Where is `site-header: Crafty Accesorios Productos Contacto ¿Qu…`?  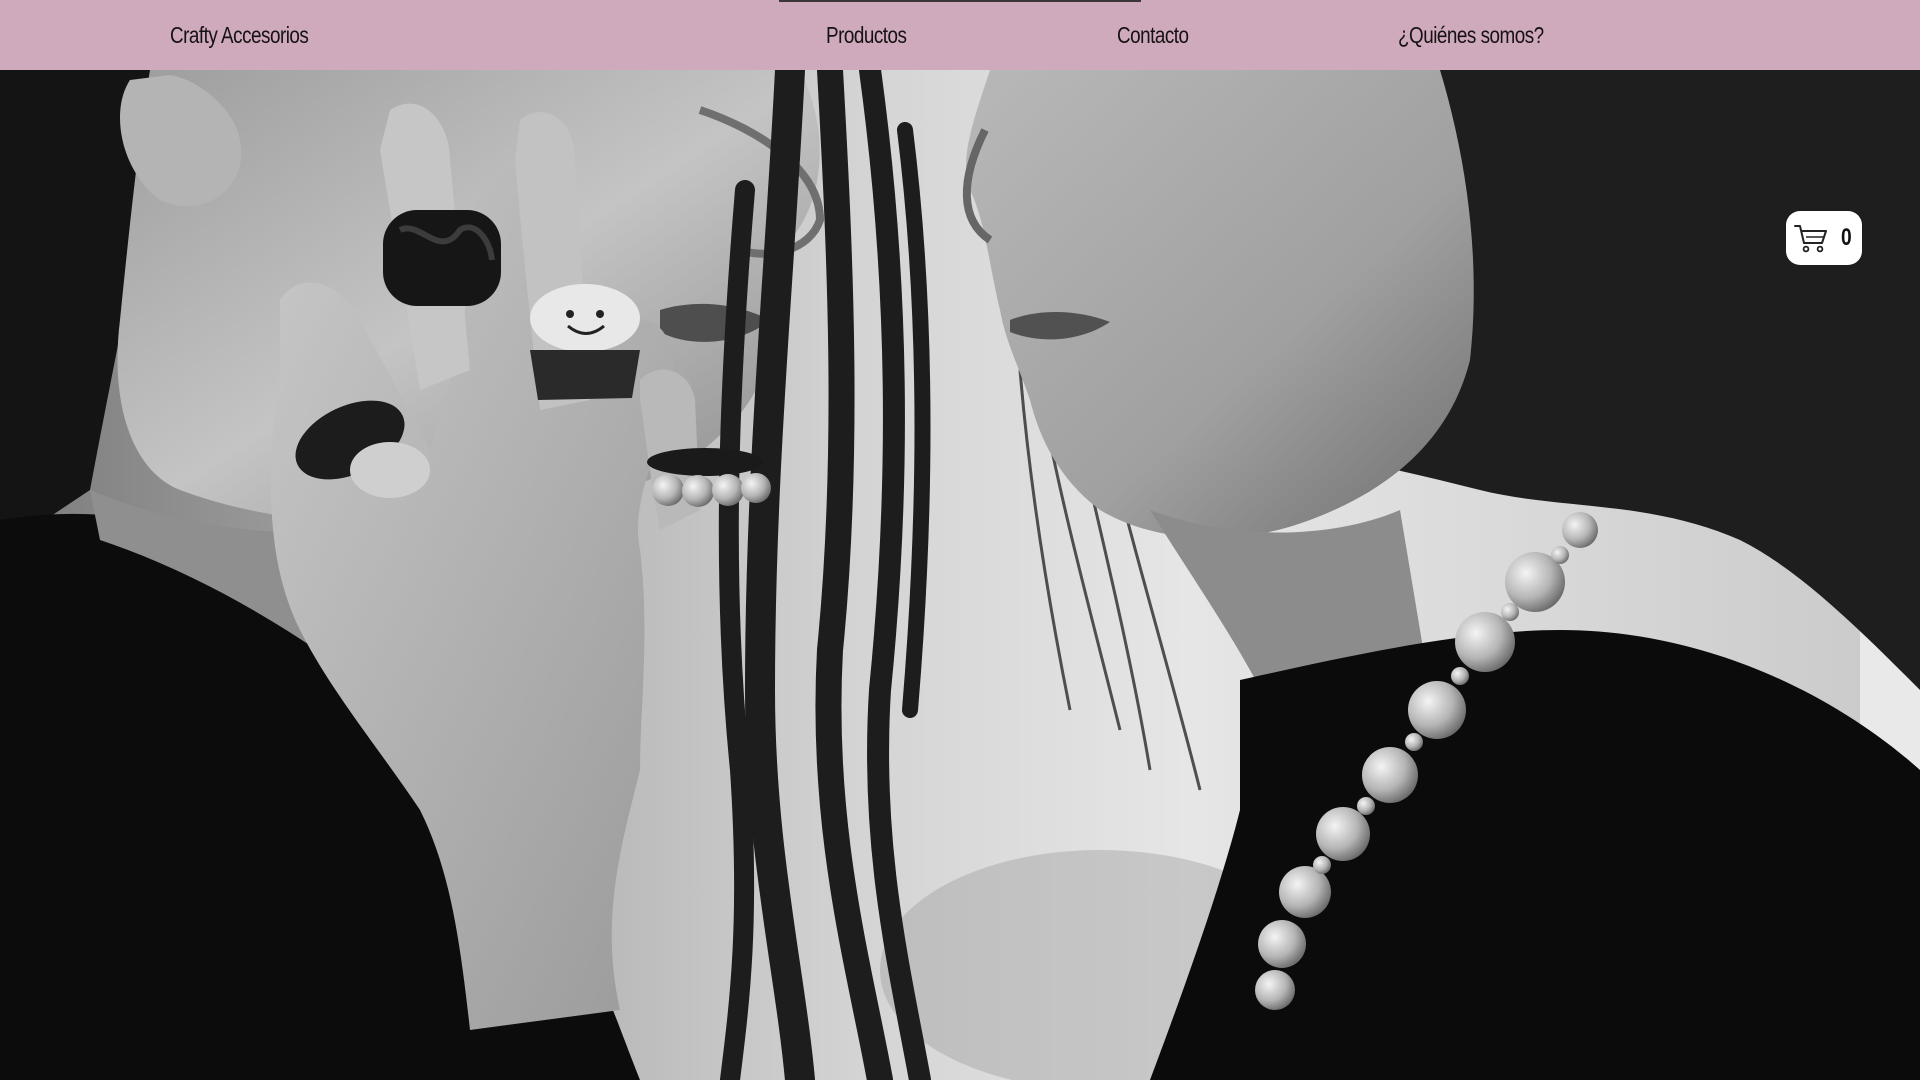
site-header: Crafty Accesorios Productos Contacto ¿Qu… is located at coordinates (960, 35).